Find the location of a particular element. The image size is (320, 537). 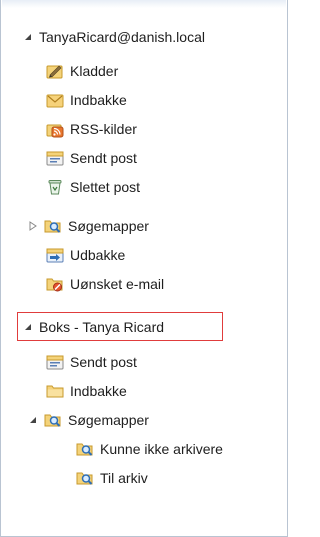

inbox-icon is located at coordinates (55, 100).